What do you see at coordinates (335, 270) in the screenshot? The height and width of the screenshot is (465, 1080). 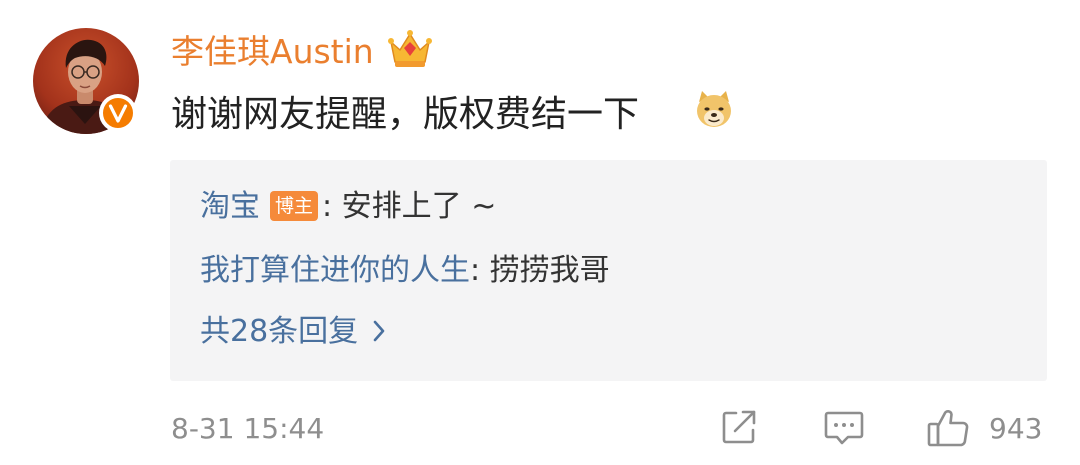 I see `reply-author: 我打算住进你的人生` at bounding box center [335, 270].